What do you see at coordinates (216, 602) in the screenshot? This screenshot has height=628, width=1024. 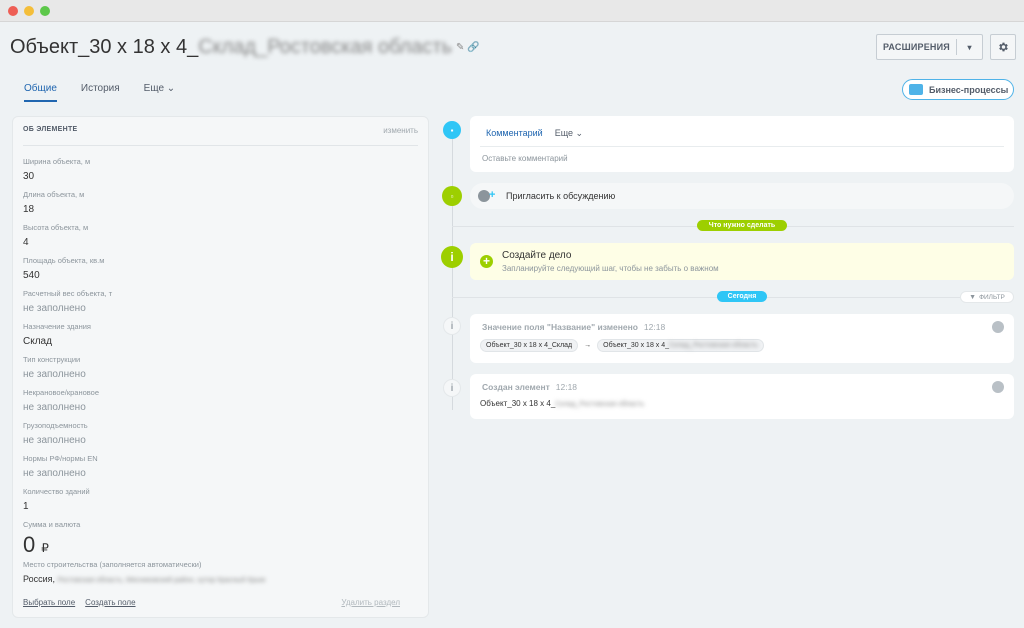 I see `card-footer: Выбрать поле Создать поле Удалить раздел` at bounding box center [216, 602].